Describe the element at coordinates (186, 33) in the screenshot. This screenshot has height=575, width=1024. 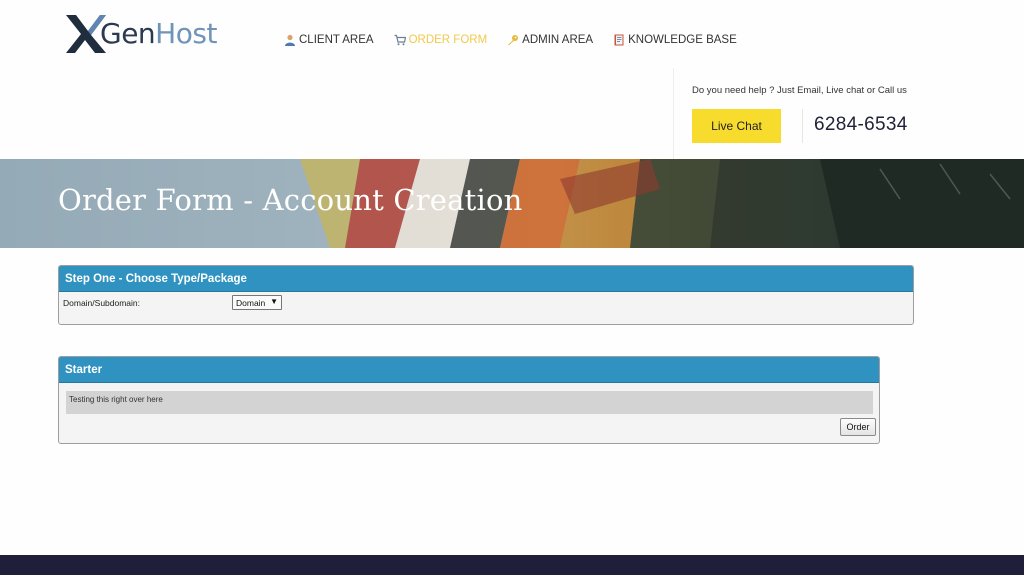
I see `logo-host-text: Host` at that location.